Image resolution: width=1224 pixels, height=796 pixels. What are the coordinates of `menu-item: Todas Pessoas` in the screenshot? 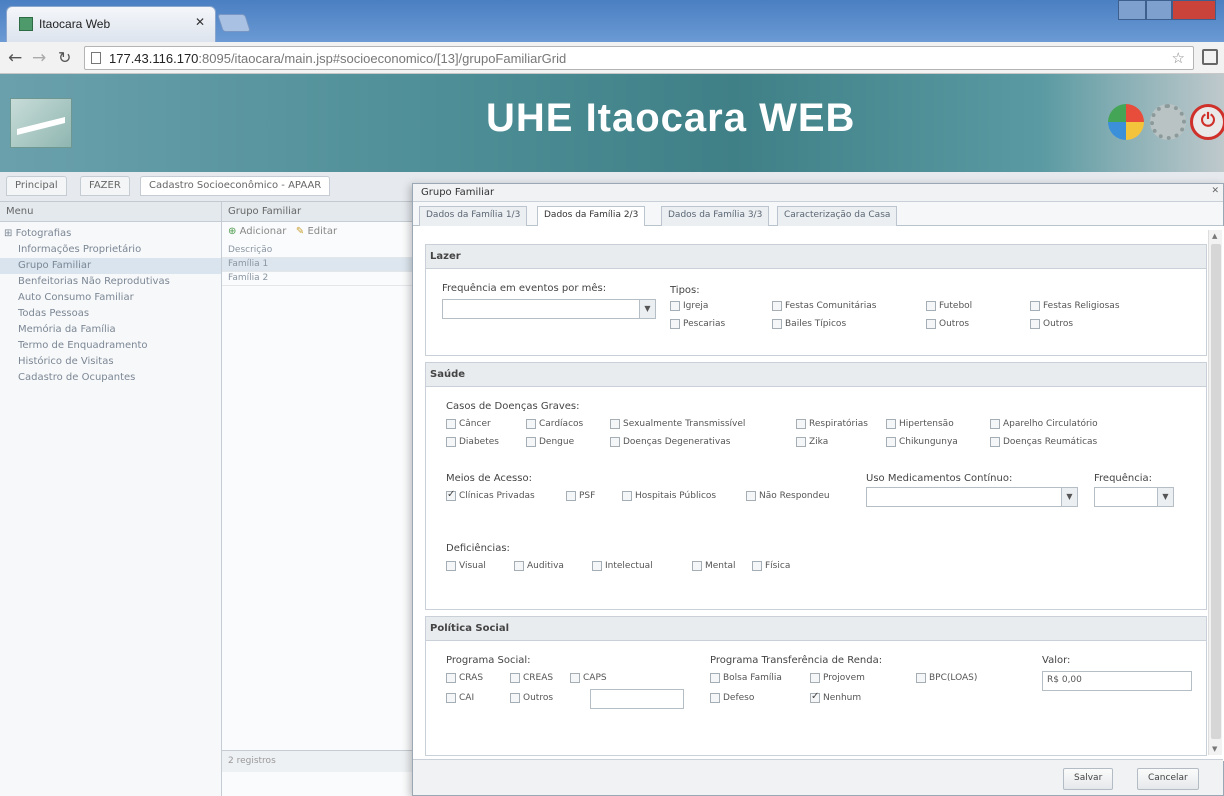 It's located at (110, 314).